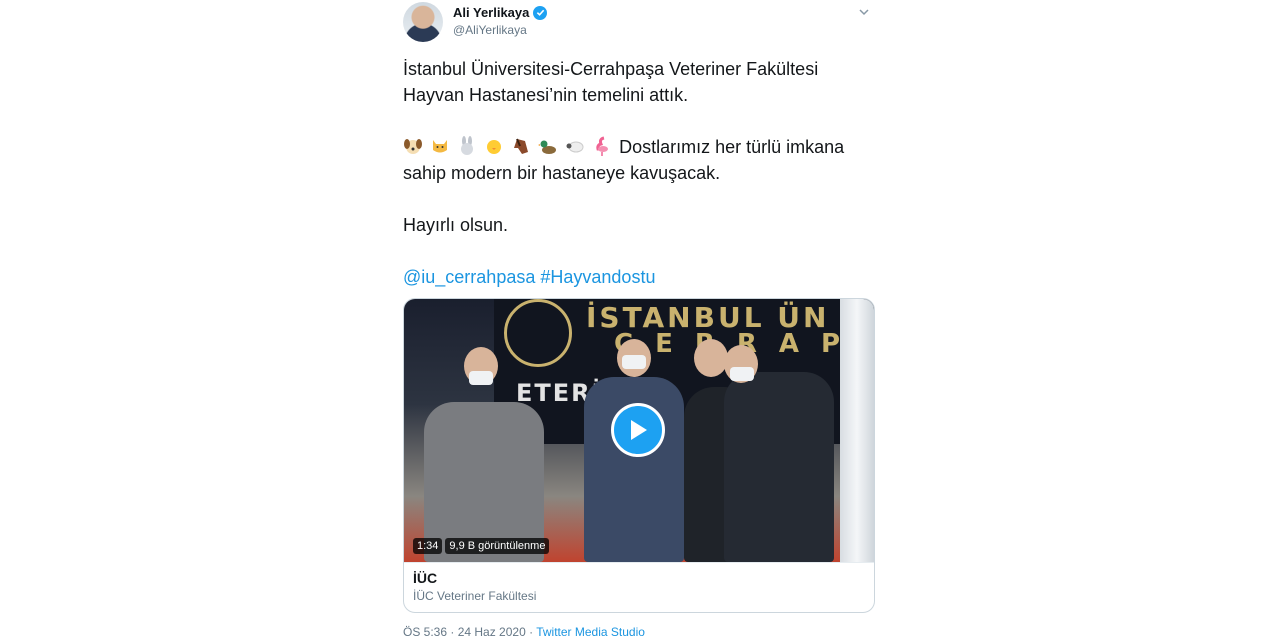  I want to click on author-handle: @AliYerlikaya, so click(490, 30).